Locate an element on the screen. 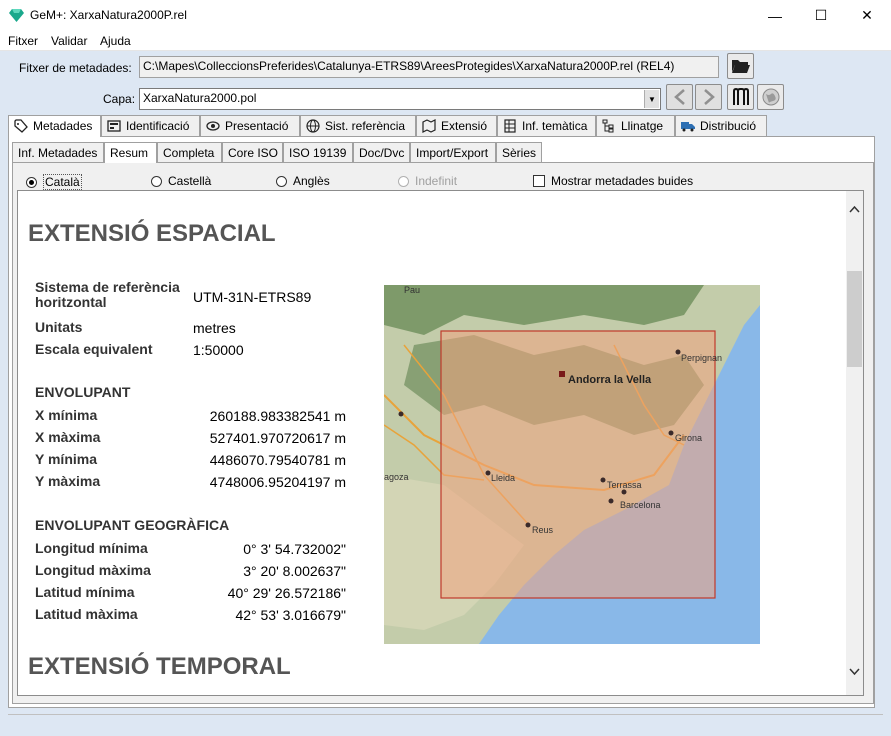 The width and height of the screenshot is (891, 736). radio-catala: Català is located at coordinates (54, 182).